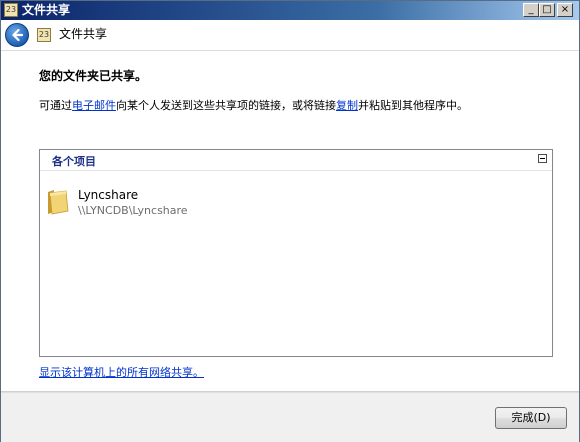 This screenshot has height=442, width=580. I want to click on copy-link: 复制, so click(347, 105).